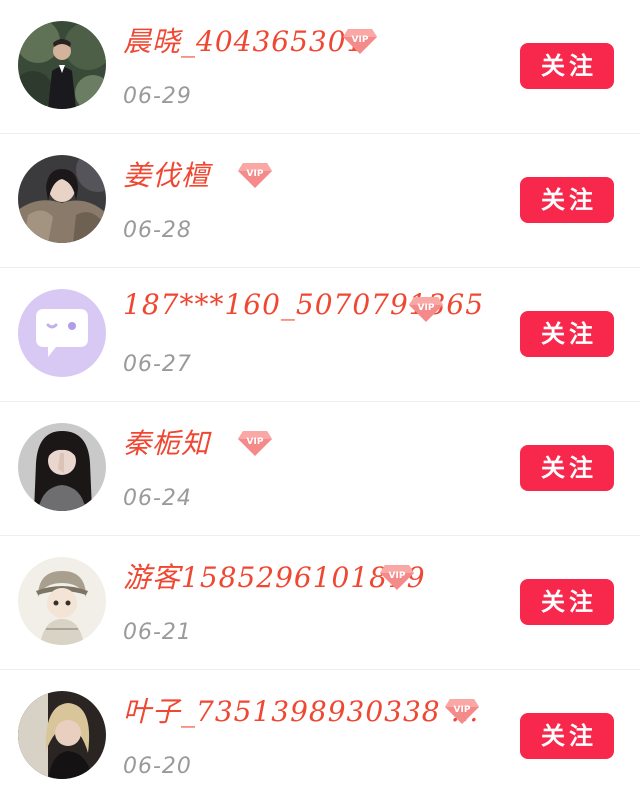  Describe the element at coordinates (157, 766) in the screenshot. I see `follow-date: 06-20` at that location.